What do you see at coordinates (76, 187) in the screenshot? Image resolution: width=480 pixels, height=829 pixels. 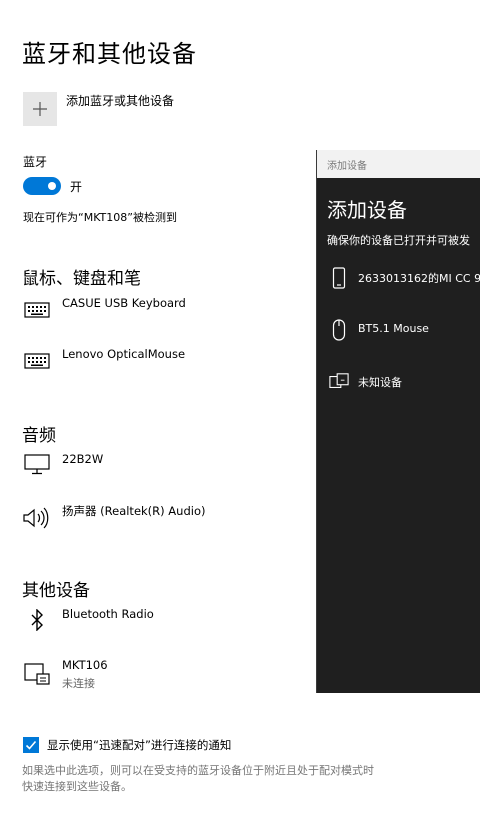 I see `bluetooth-toggle-state: 开` at bounding box center [76, 187].